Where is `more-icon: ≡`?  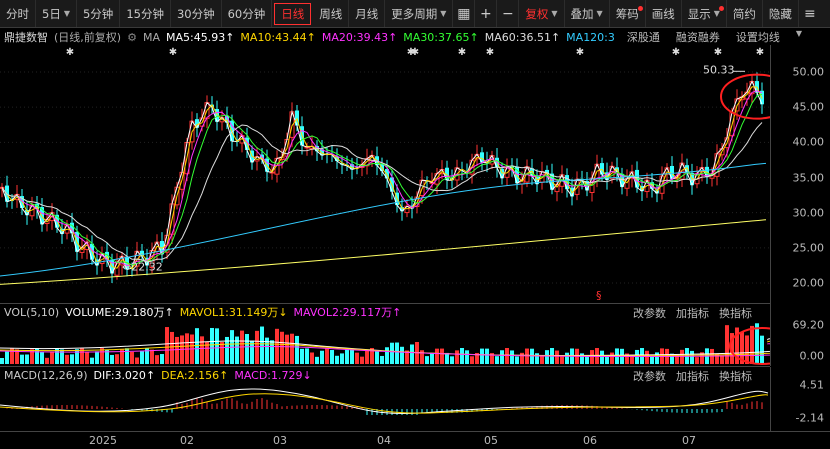 more-icon: ≡ is located at coordinates (810, 13).